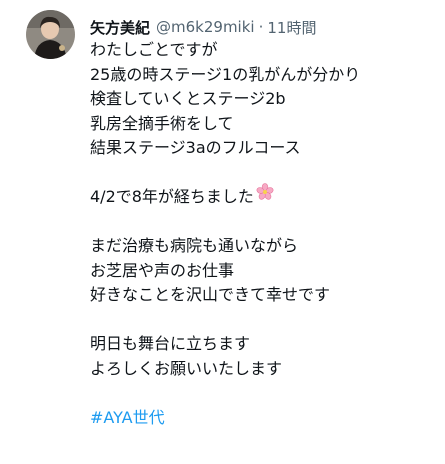 The image size is (445, 464). Describe the element at coordinates (210, 294) in the screenshot. I see `tweet-line: 好きなことを沢山できて幸せです` at that location.